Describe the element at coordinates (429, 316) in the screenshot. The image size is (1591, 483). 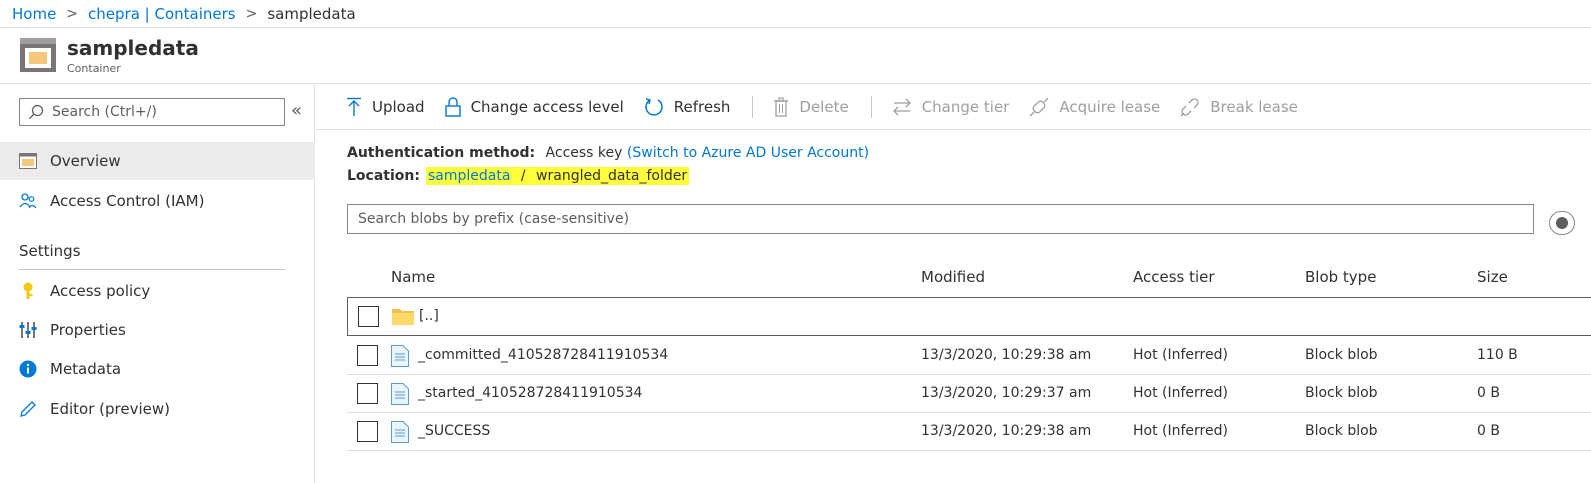
I see `row-name: [..]` at that location.